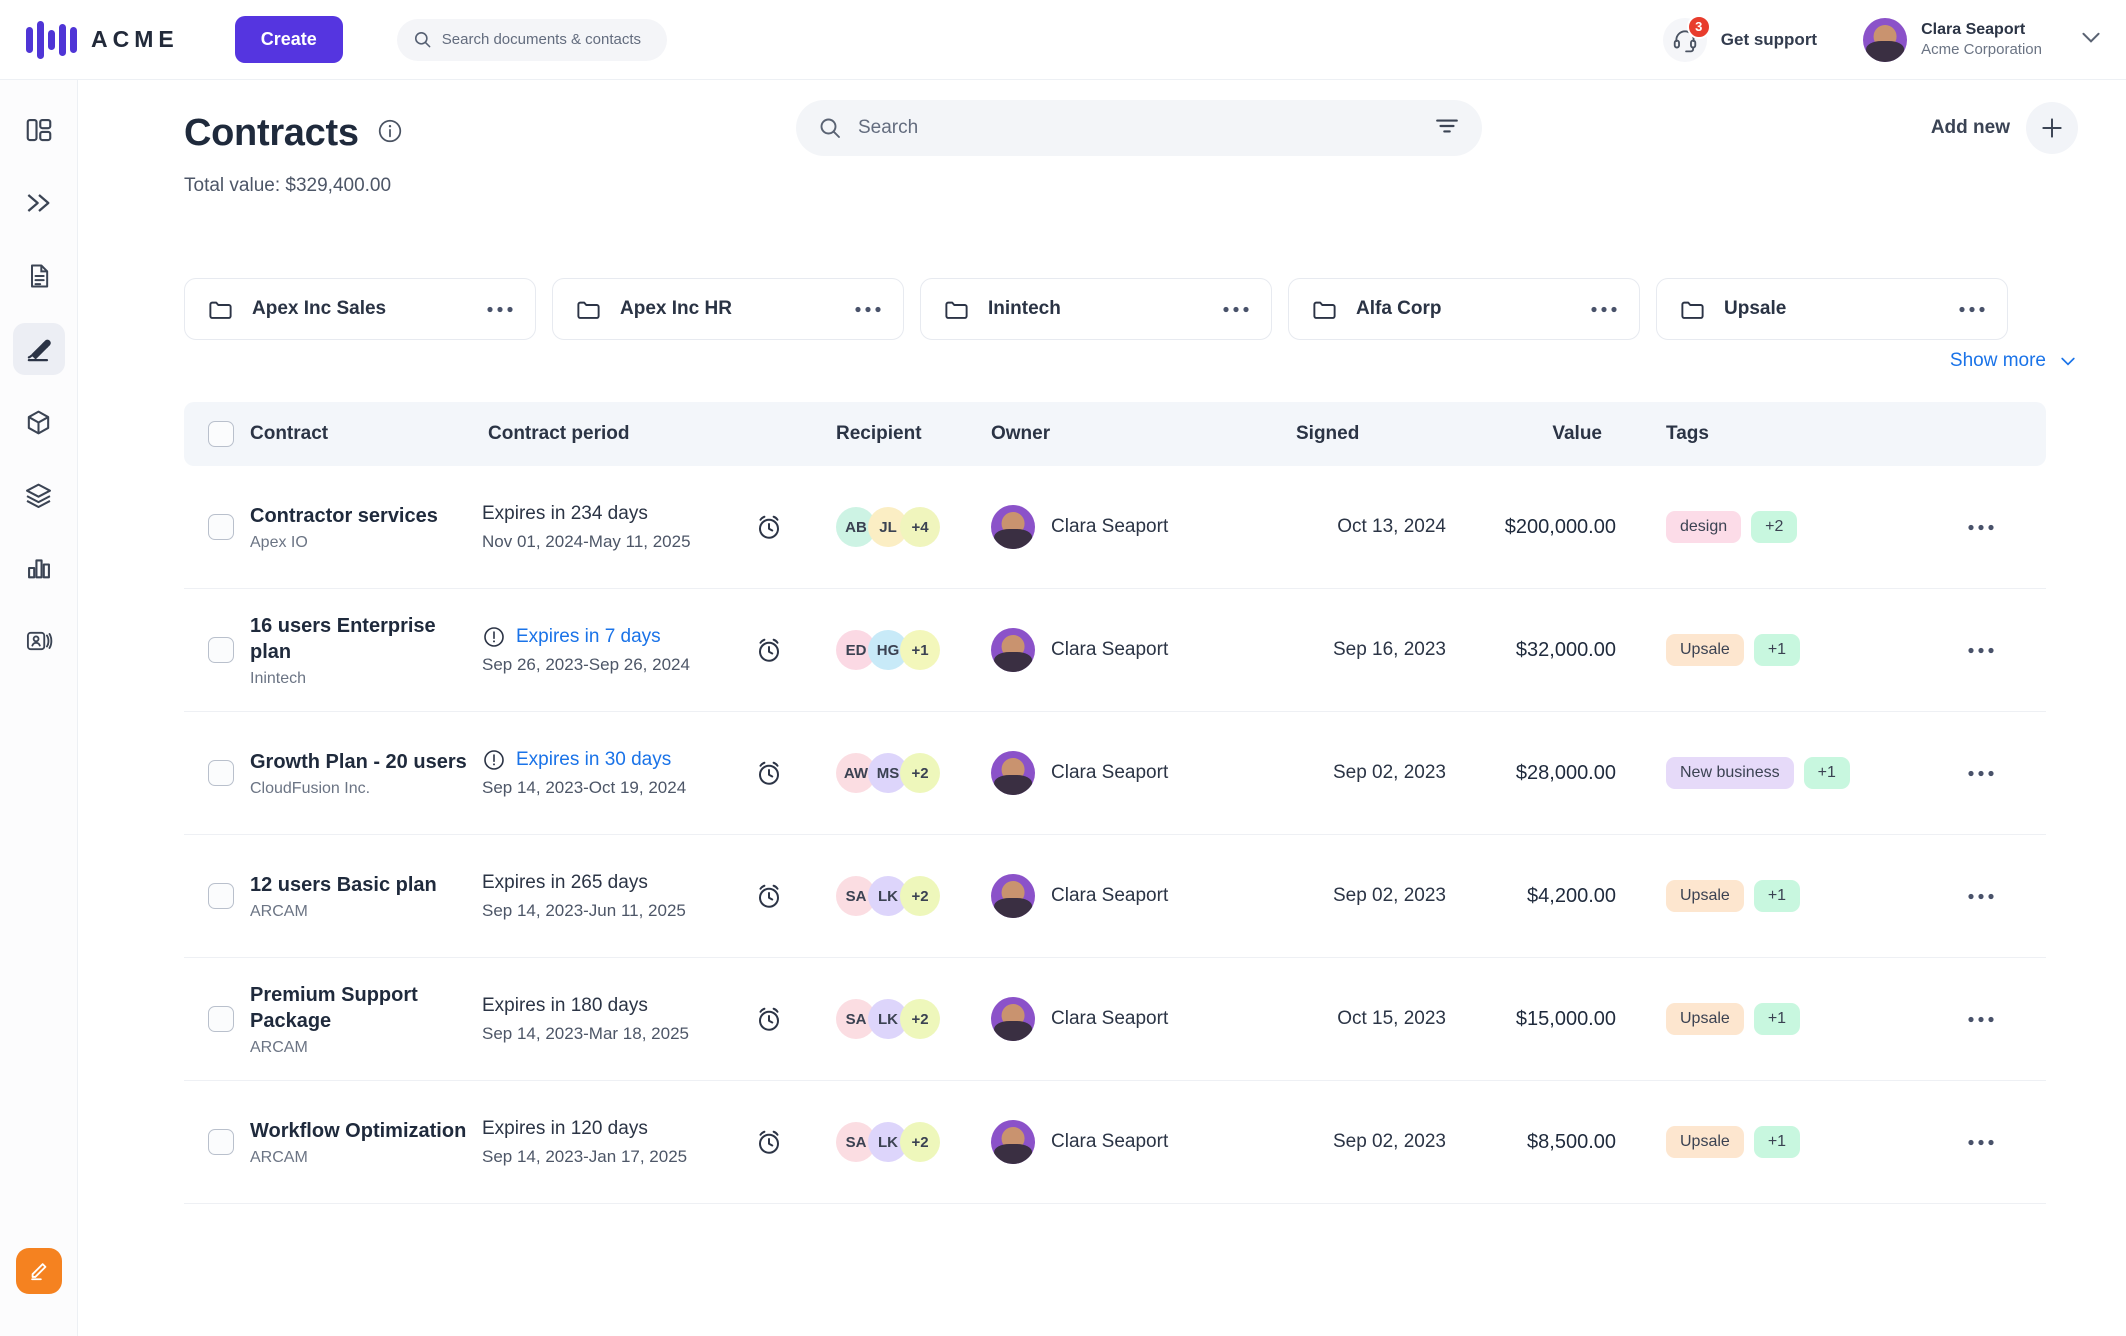 Image resolution: width=2126 pixels, height=1336 pixels. What do you see at coordinates (913, 434) in the screenshot?
I see `column-header-recipient: Recipient` at bounding box center [913, 434].